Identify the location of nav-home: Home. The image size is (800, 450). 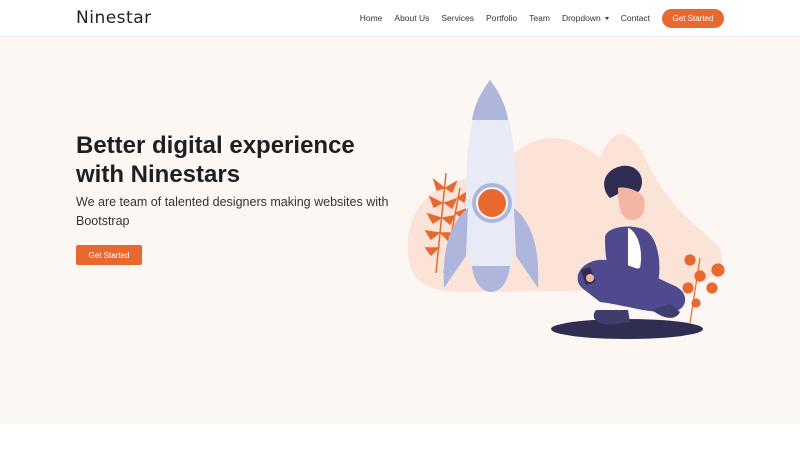
(371, 18).